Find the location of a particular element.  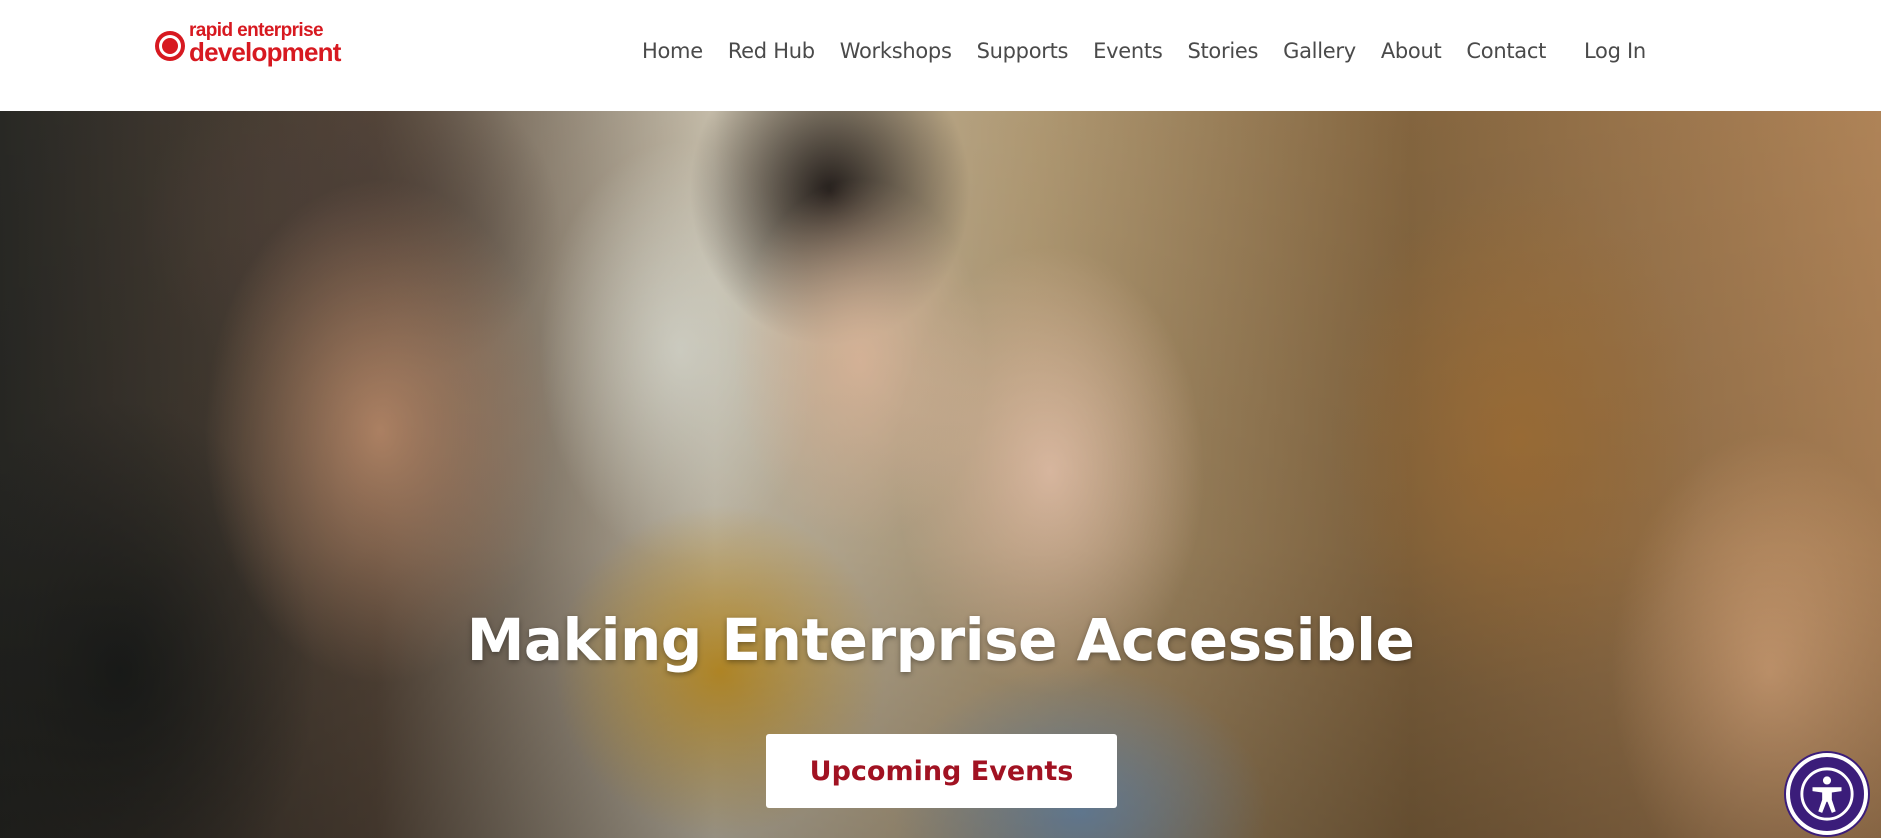

accessibility-icon is located at coordinates (1827, 794).